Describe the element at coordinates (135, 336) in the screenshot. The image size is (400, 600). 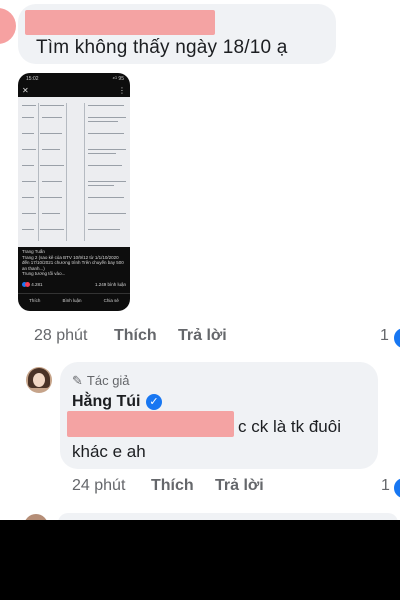
I see `like-button: Thích` at that location.